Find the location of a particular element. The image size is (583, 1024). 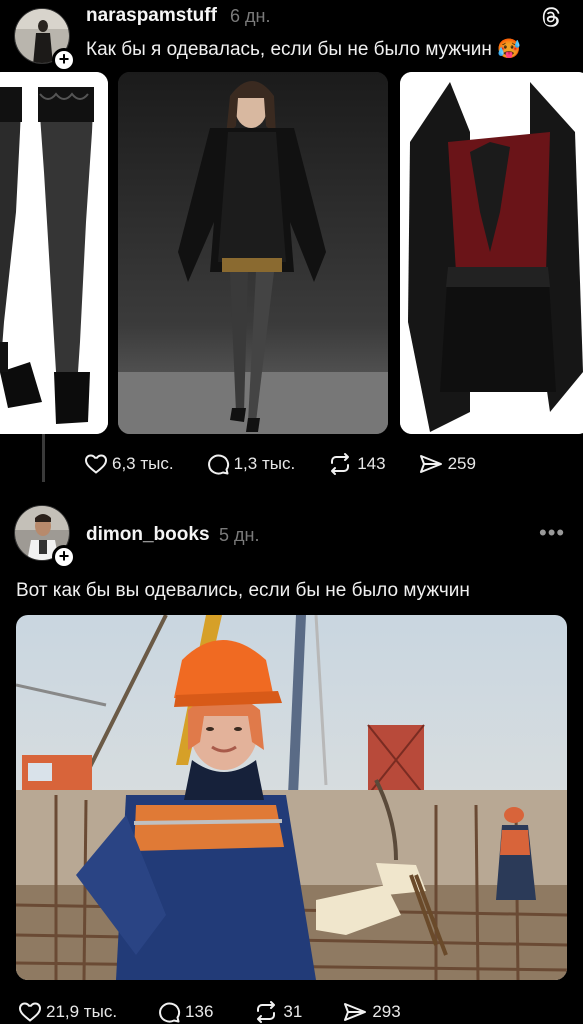

post-time: 6 дн. is located at coordinates (250, 16).